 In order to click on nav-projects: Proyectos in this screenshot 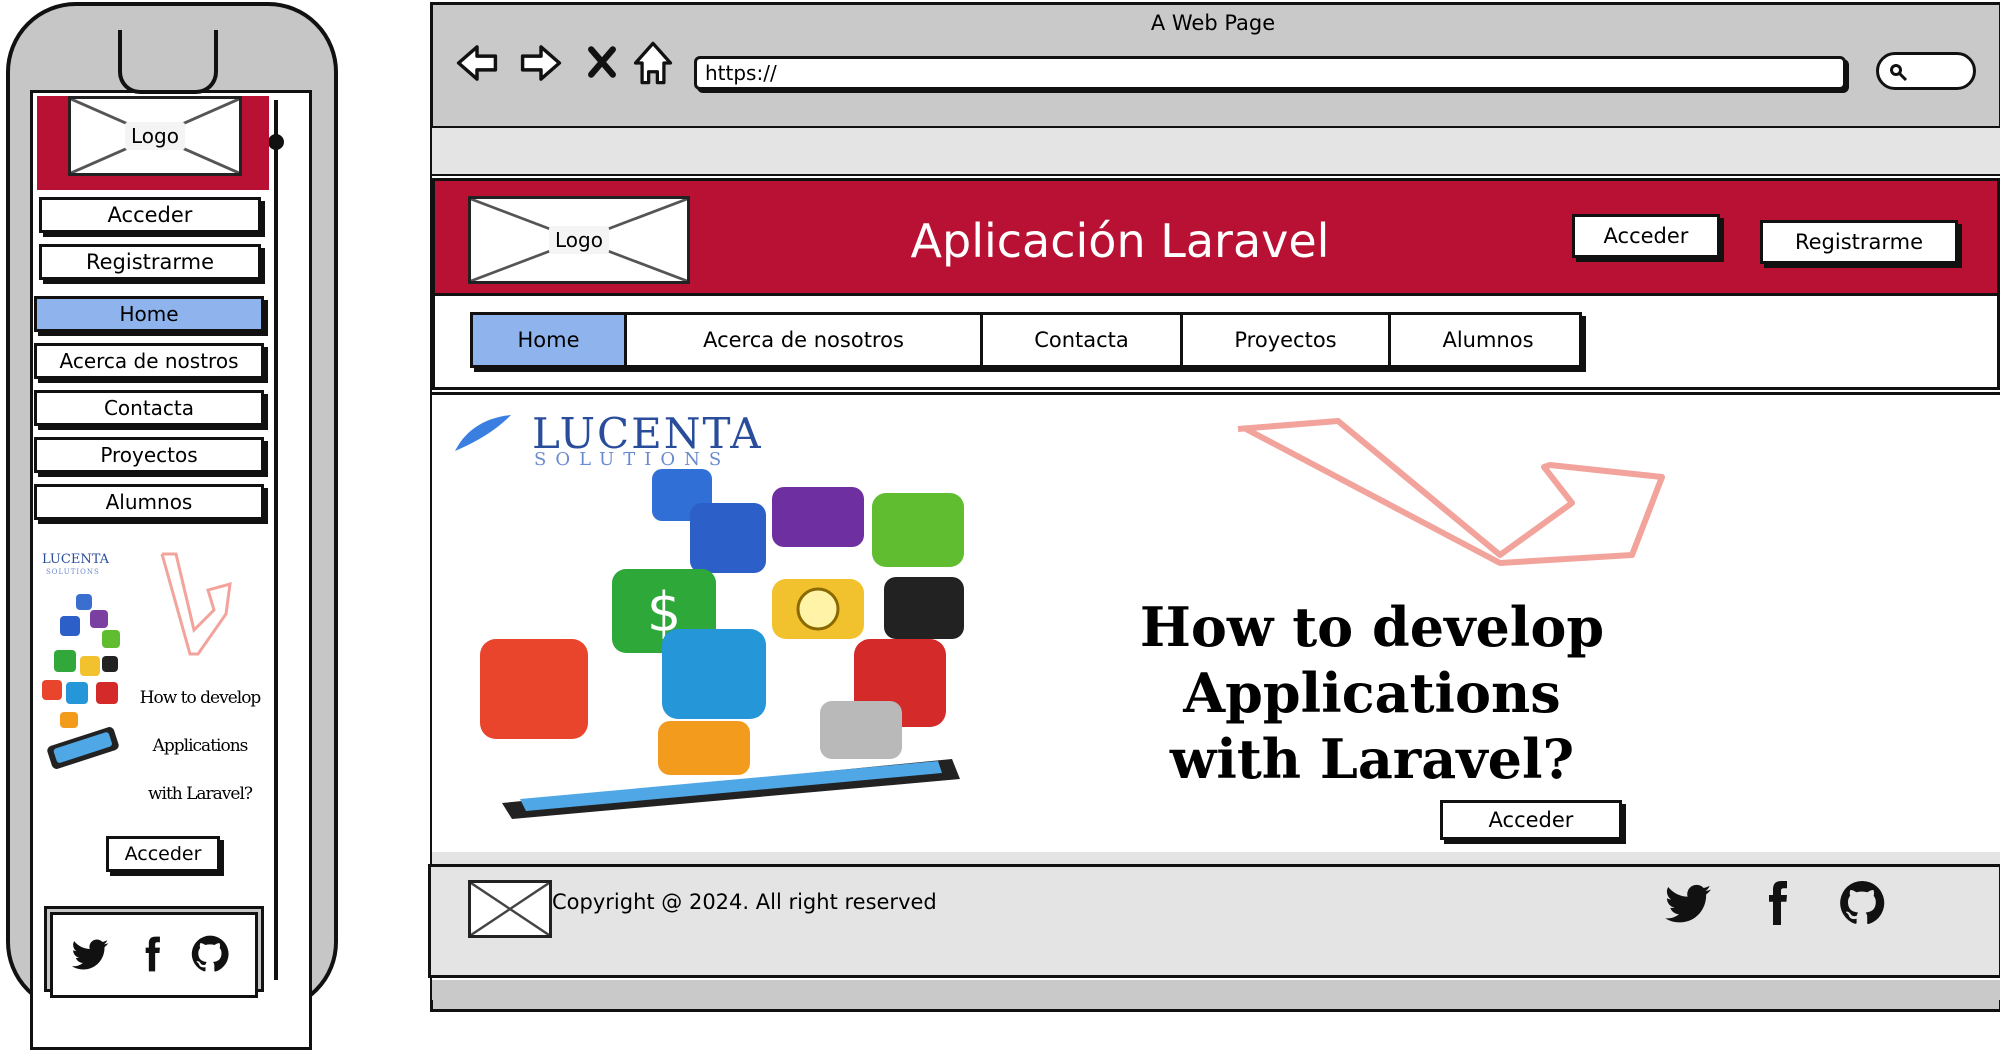, I will do `click(1287, 340)`.